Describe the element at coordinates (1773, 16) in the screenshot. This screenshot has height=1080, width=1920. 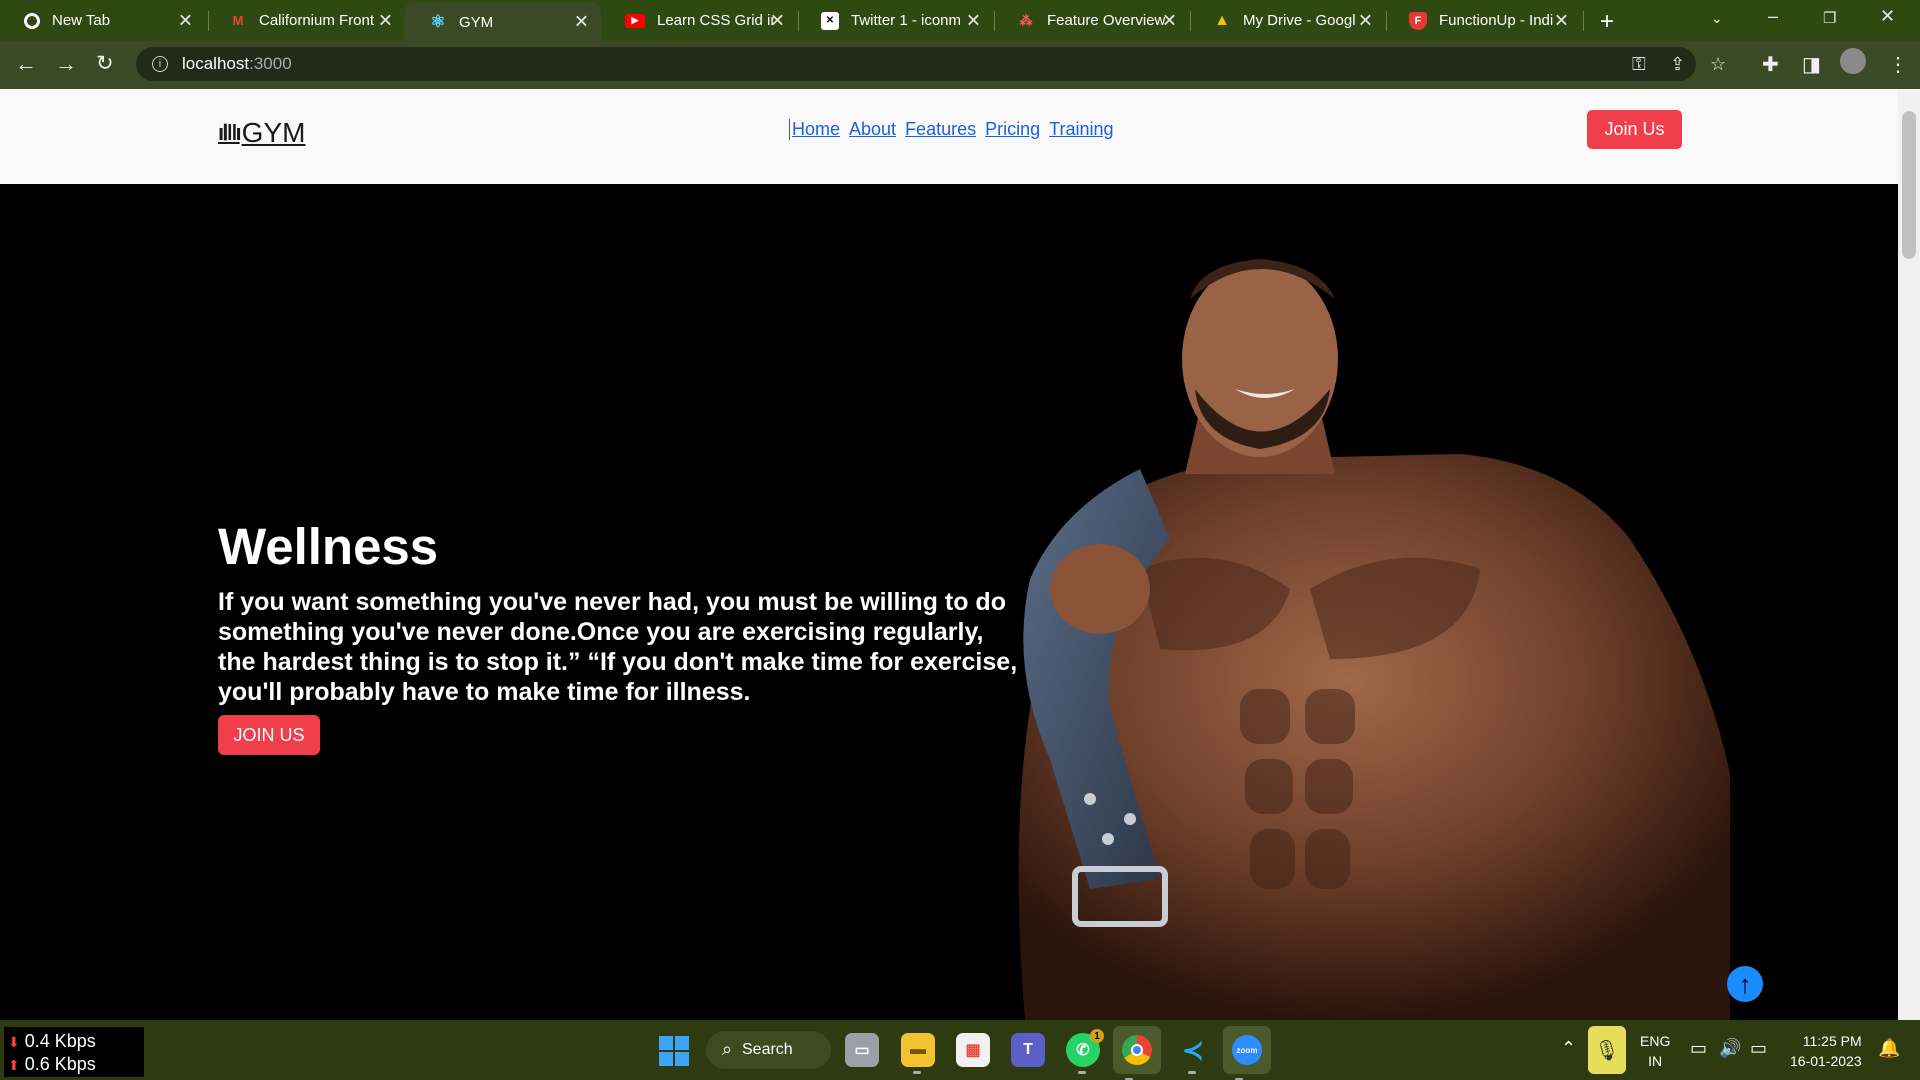
I see `minimize-button: –` at that location.